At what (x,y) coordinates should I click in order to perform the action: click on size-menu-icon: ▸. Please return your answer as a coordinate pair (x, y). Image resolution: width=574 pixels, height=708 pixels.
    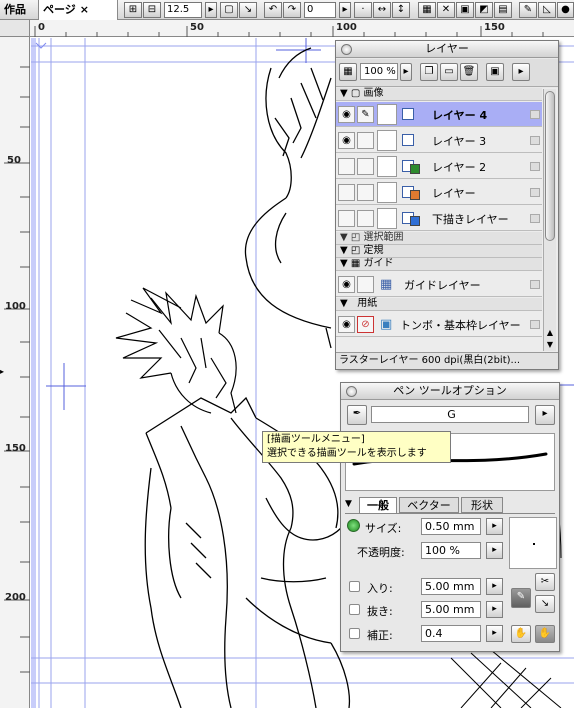
    Looking at the image, I should click on (494, 526).